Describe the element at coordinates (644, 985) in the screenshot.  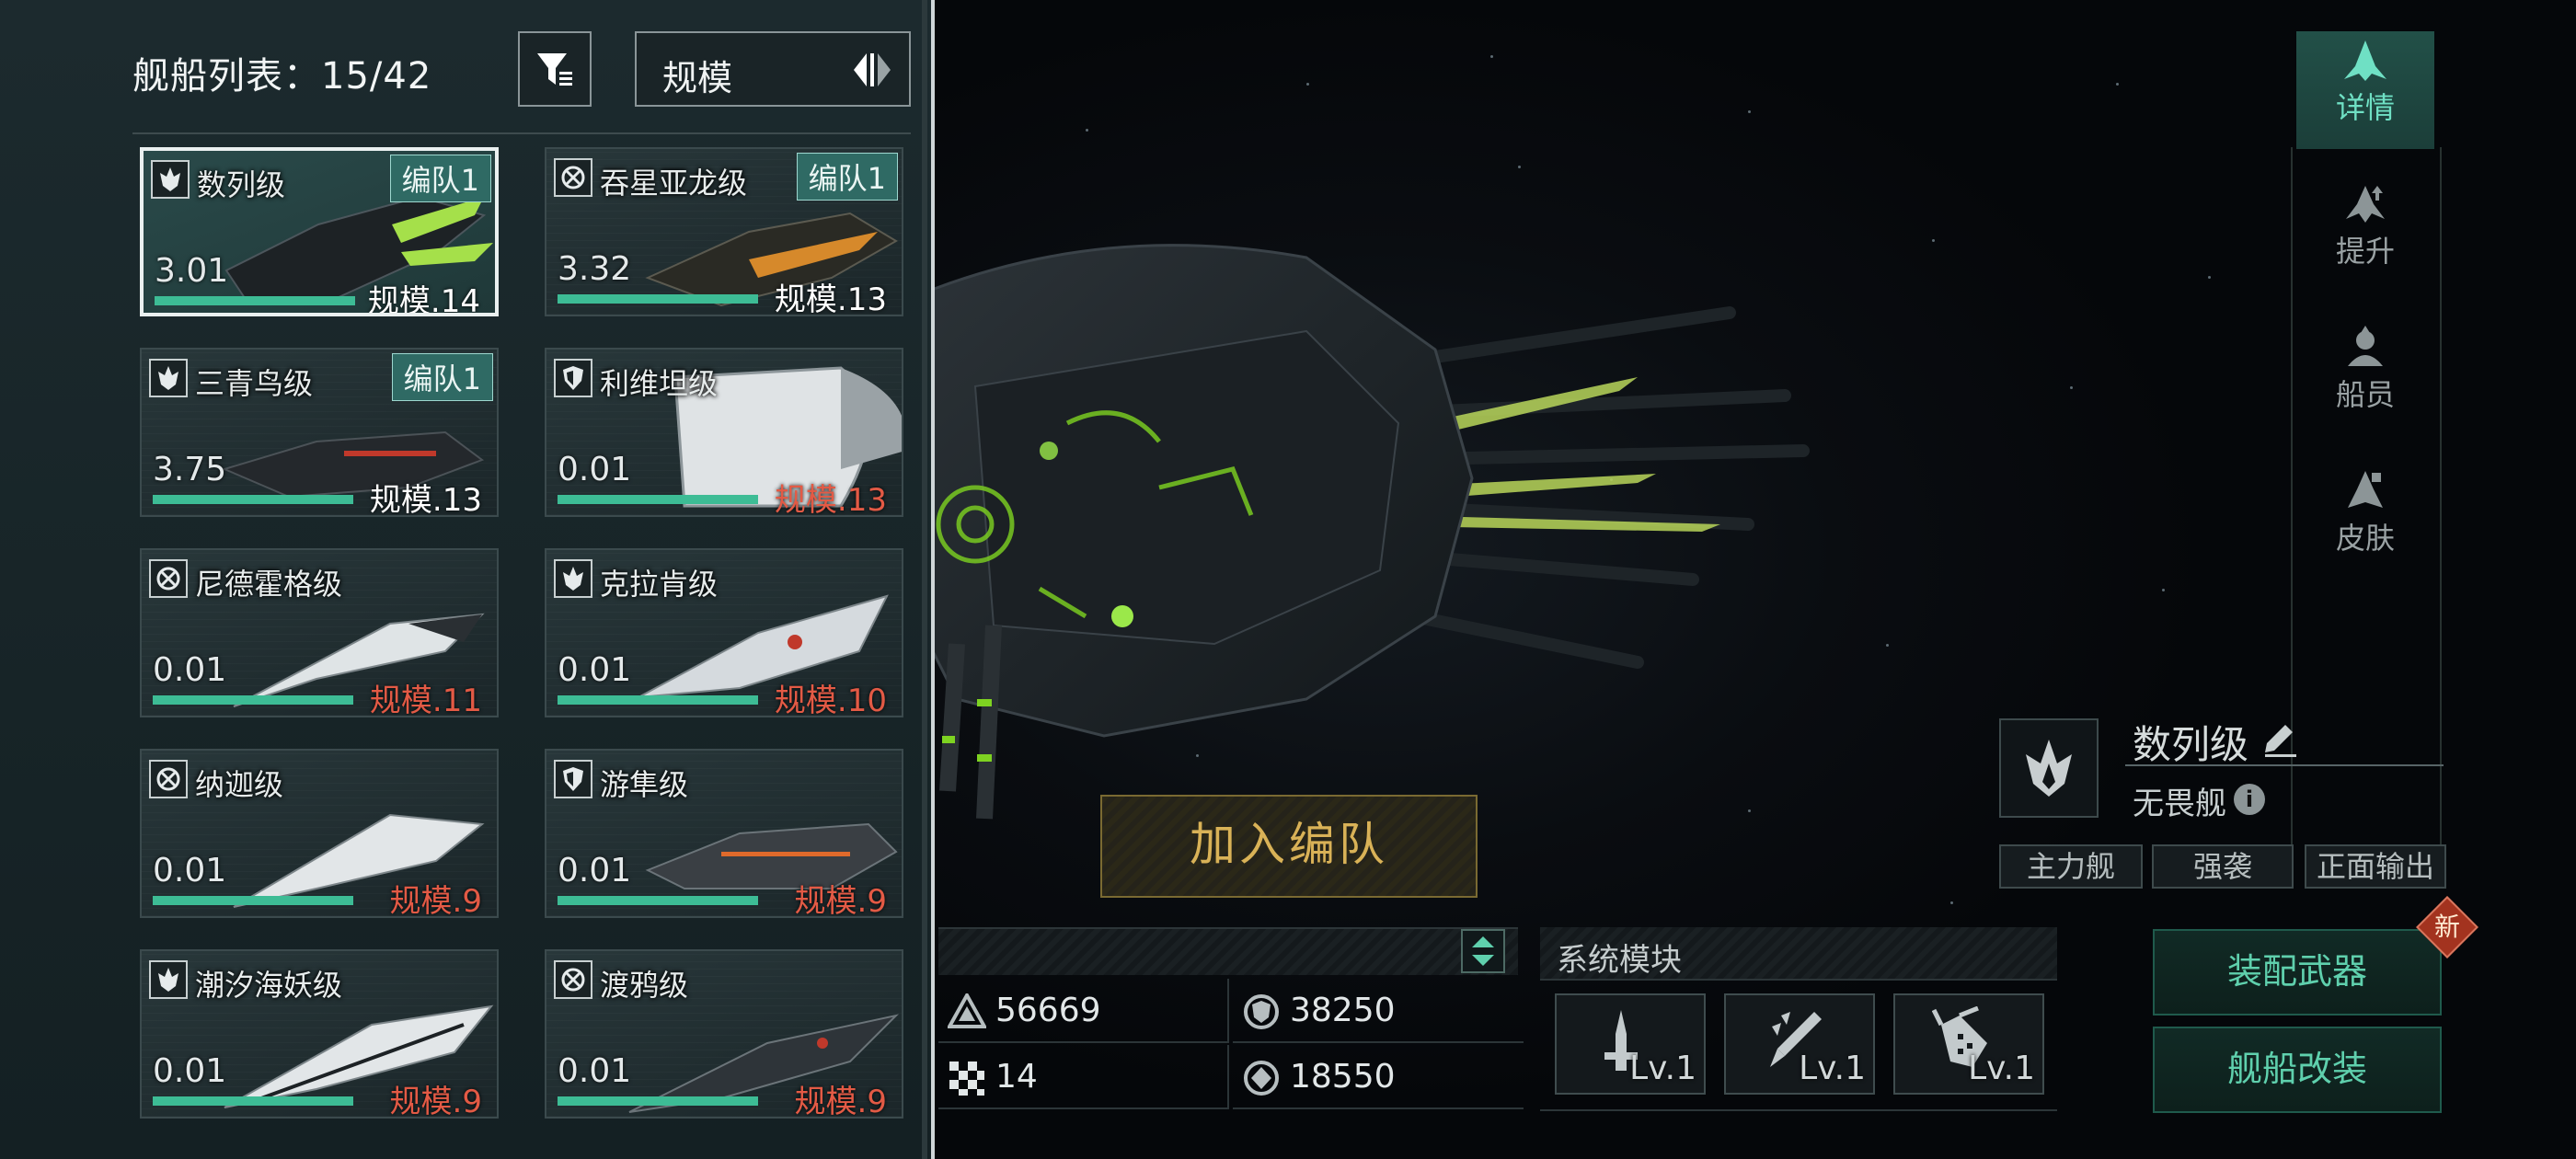
I see `ship-card-name: 渡鸦级` at that location.